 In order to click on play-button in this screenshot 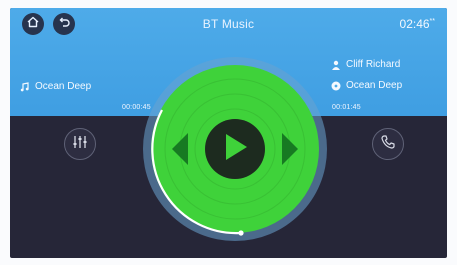, I will do `click(235, 149)`.